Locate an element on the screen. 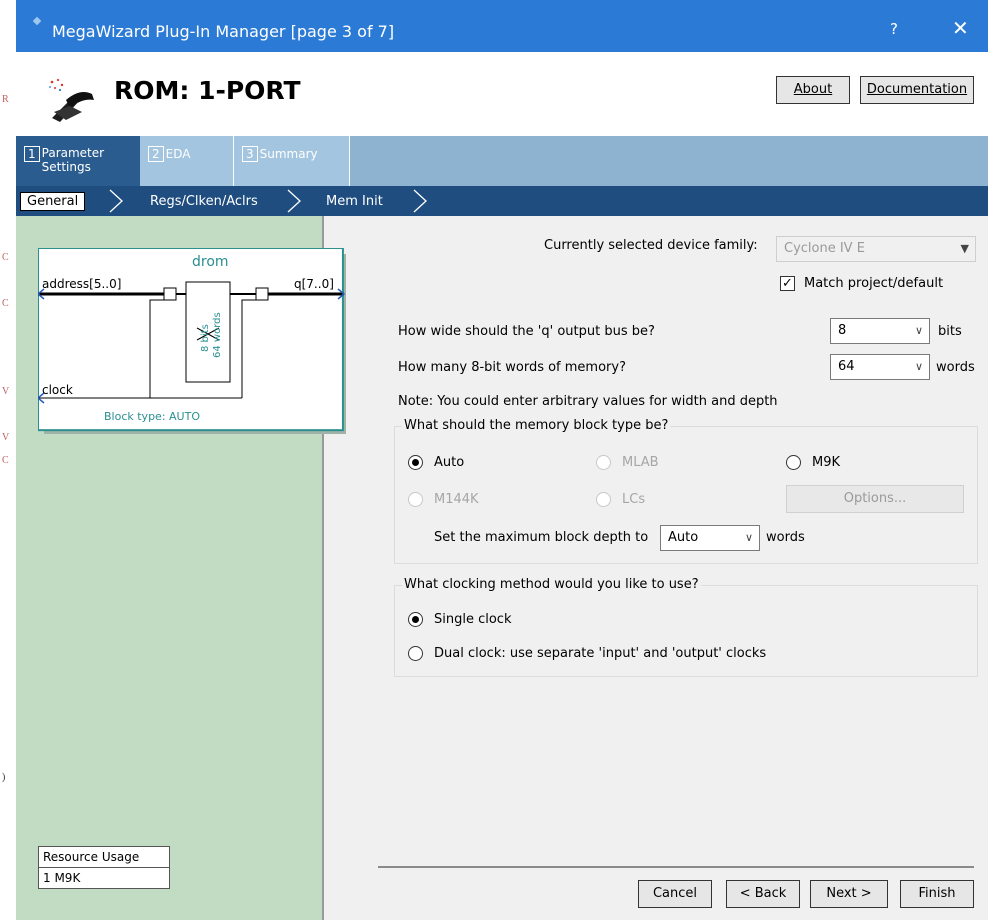 This screenshot has width=988, height=920. tab-parameter-settings: 1 Parameter Settings is located at coordinates (78, 161).